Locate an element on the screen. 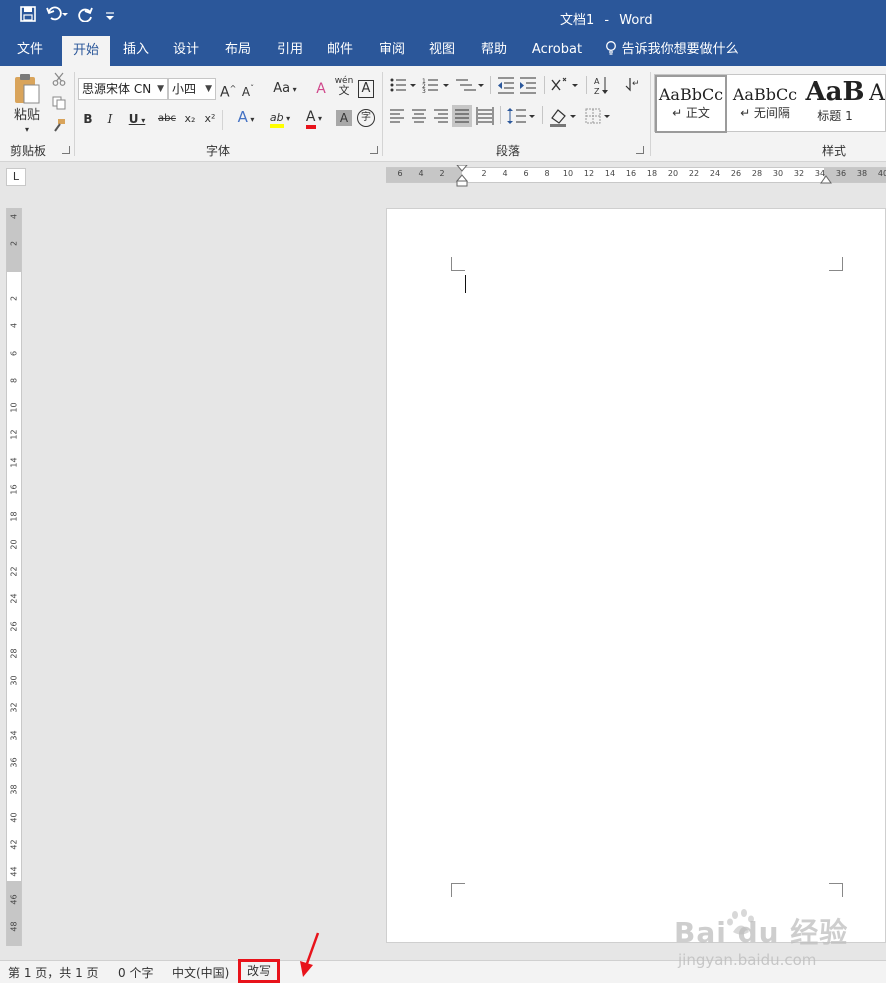  multilevel-list-icon is located at coordinates (470, 85).